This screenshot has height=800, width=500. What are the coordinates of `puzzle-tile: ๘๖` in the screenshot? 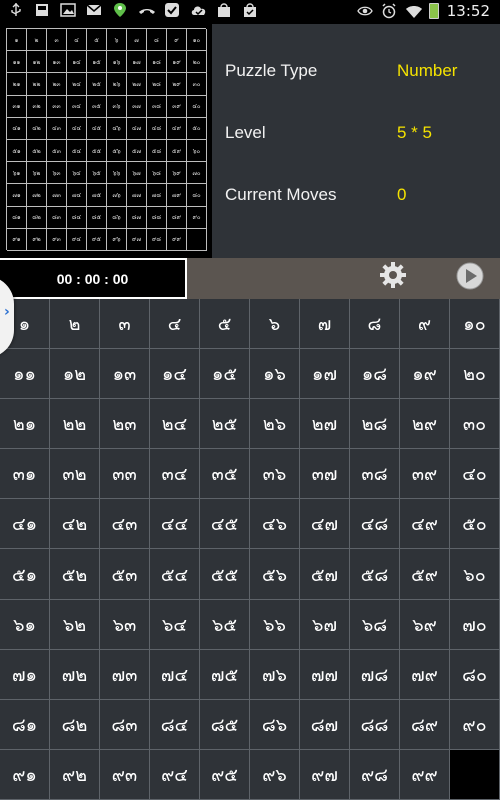 It's located at (275, 724).